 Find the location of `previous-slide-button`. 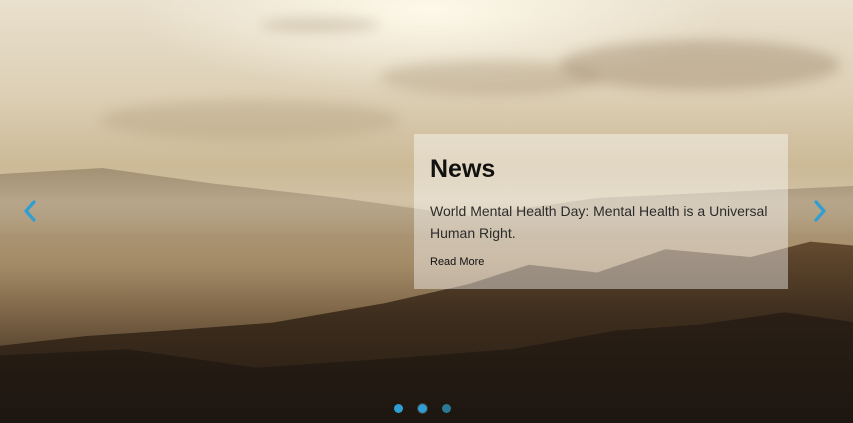

previous-slide-button is located at coordinates (30, 211).